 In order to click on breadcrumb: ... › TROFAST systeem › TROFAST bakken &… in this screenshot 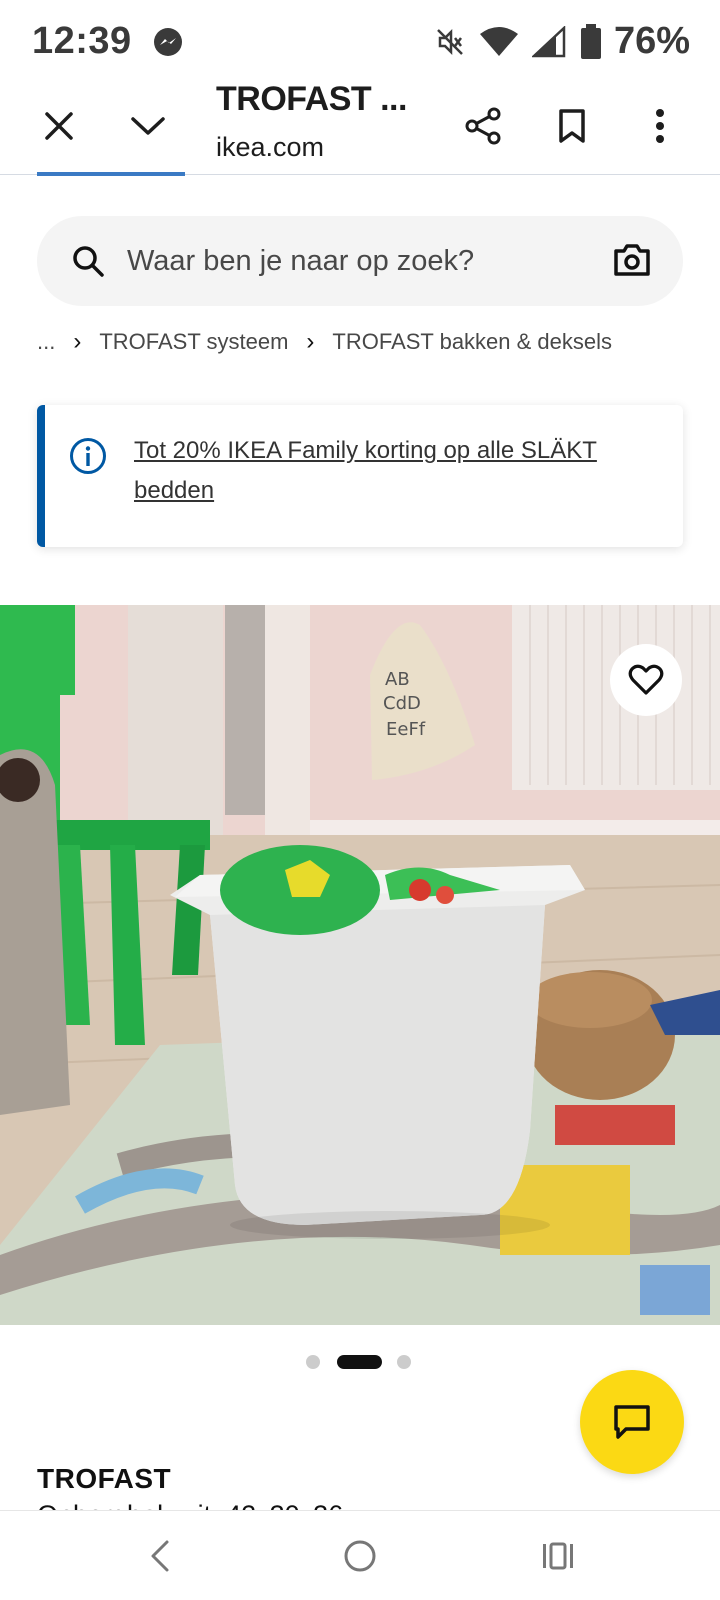, I will do `click(324, 342)`.